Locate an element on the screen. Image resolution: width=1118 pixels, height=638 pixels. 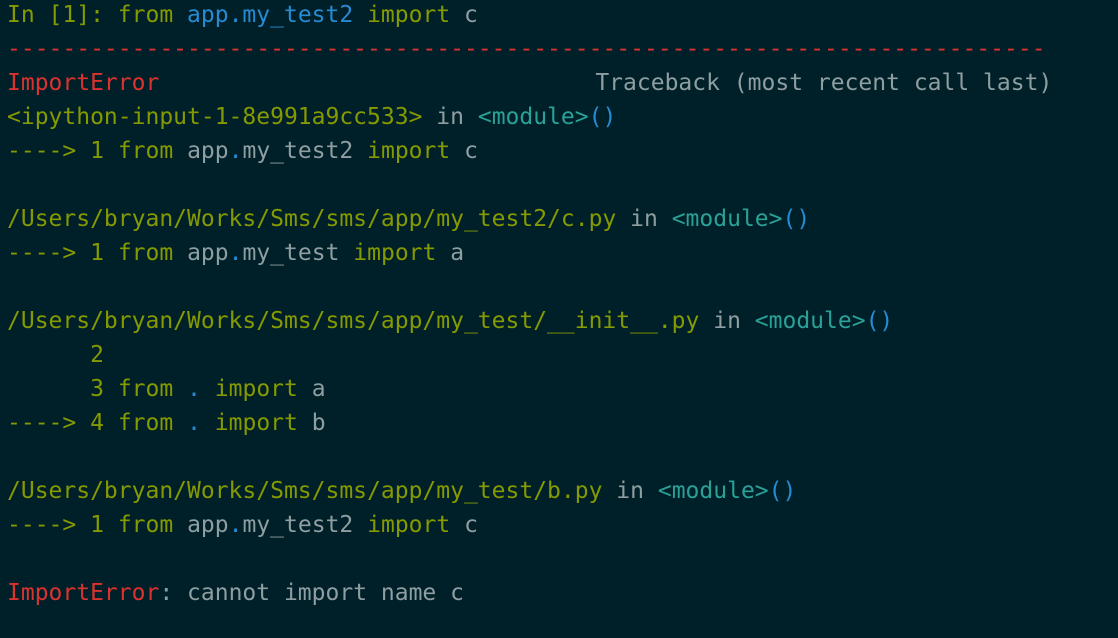
code-line: ----> 1 from app.my_test import a is located at coordinates (562, 255).